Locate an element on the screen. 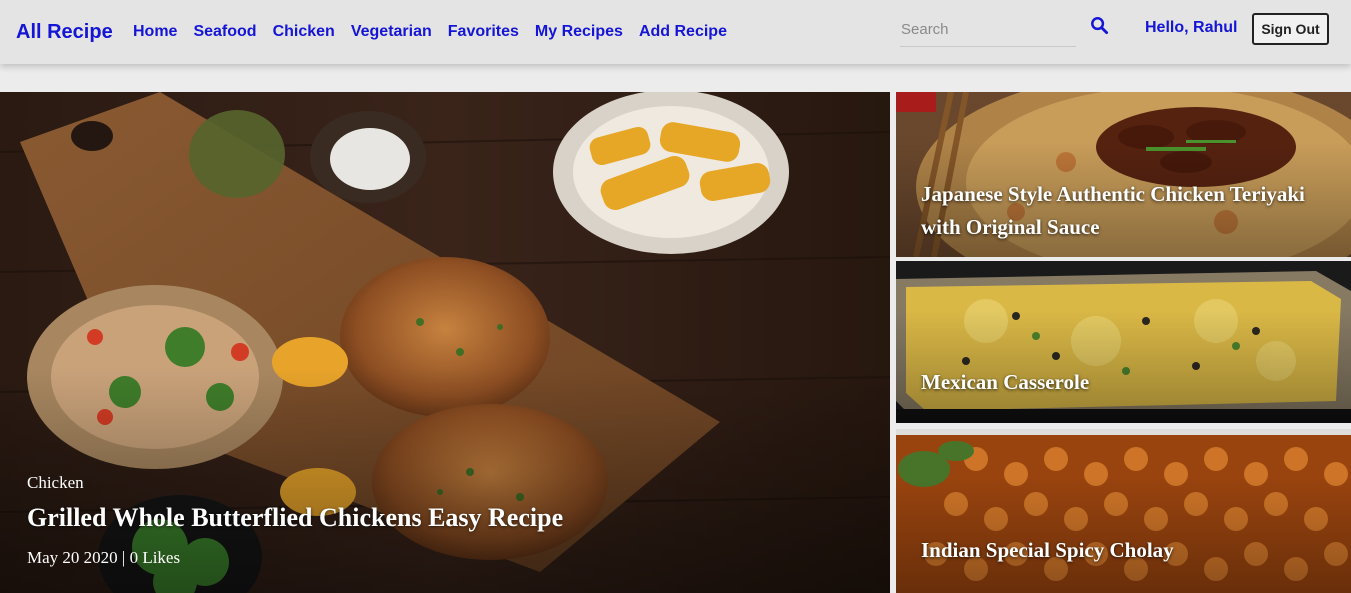  nav-link-seafood: Seafood is located at coordinates (224, 32).